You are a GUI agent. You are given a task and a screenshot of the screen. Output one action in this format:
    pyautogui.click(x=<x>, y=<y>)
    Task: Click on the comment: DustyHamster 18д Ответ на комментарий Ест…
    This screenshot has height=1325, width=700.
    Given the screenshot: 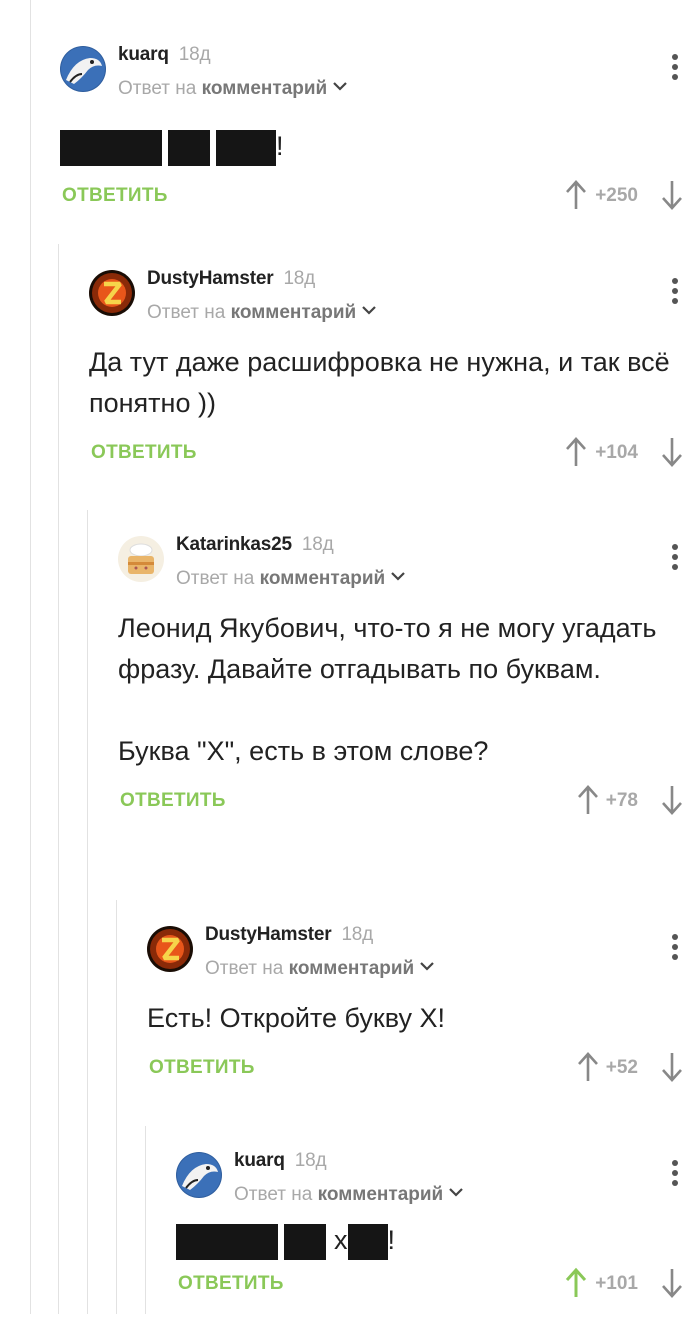 What is the action you would take?
    pyautogui.click(x=423, y=1008)
    